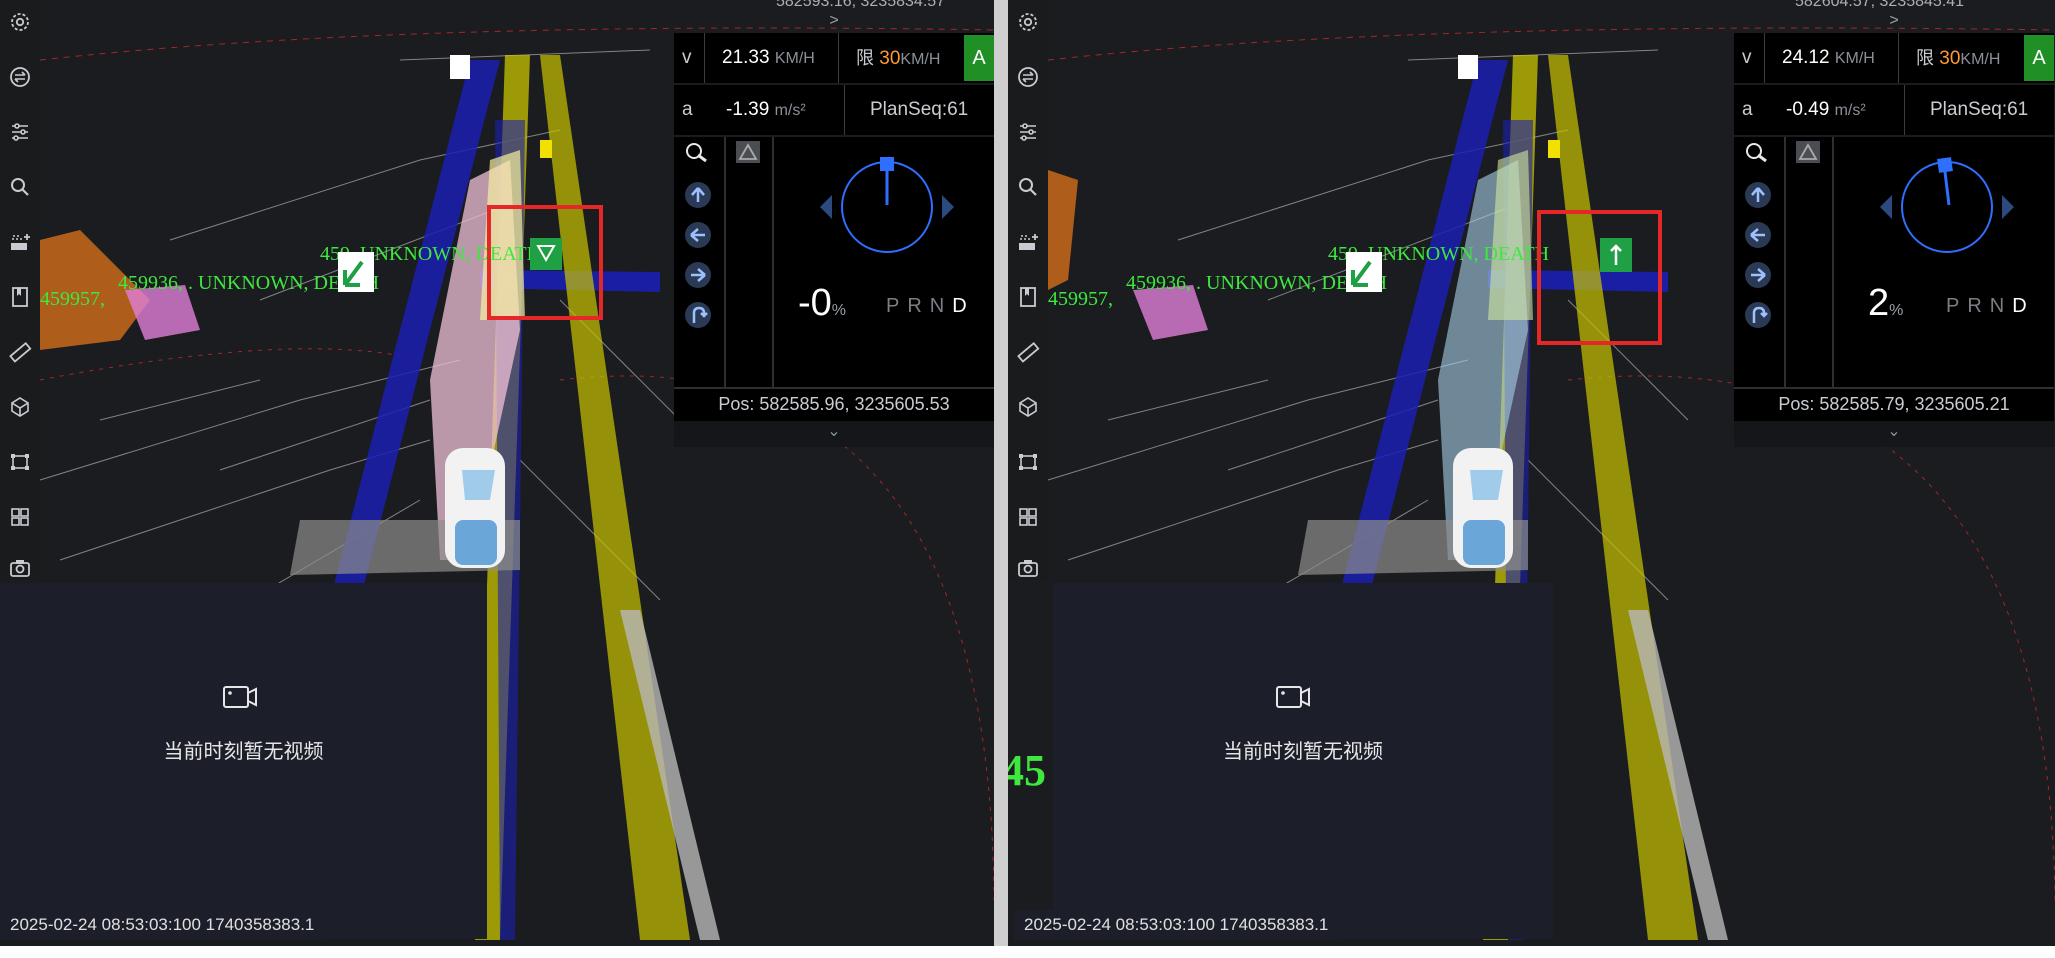  I want to click on panel-divider, so click(1001, 479).